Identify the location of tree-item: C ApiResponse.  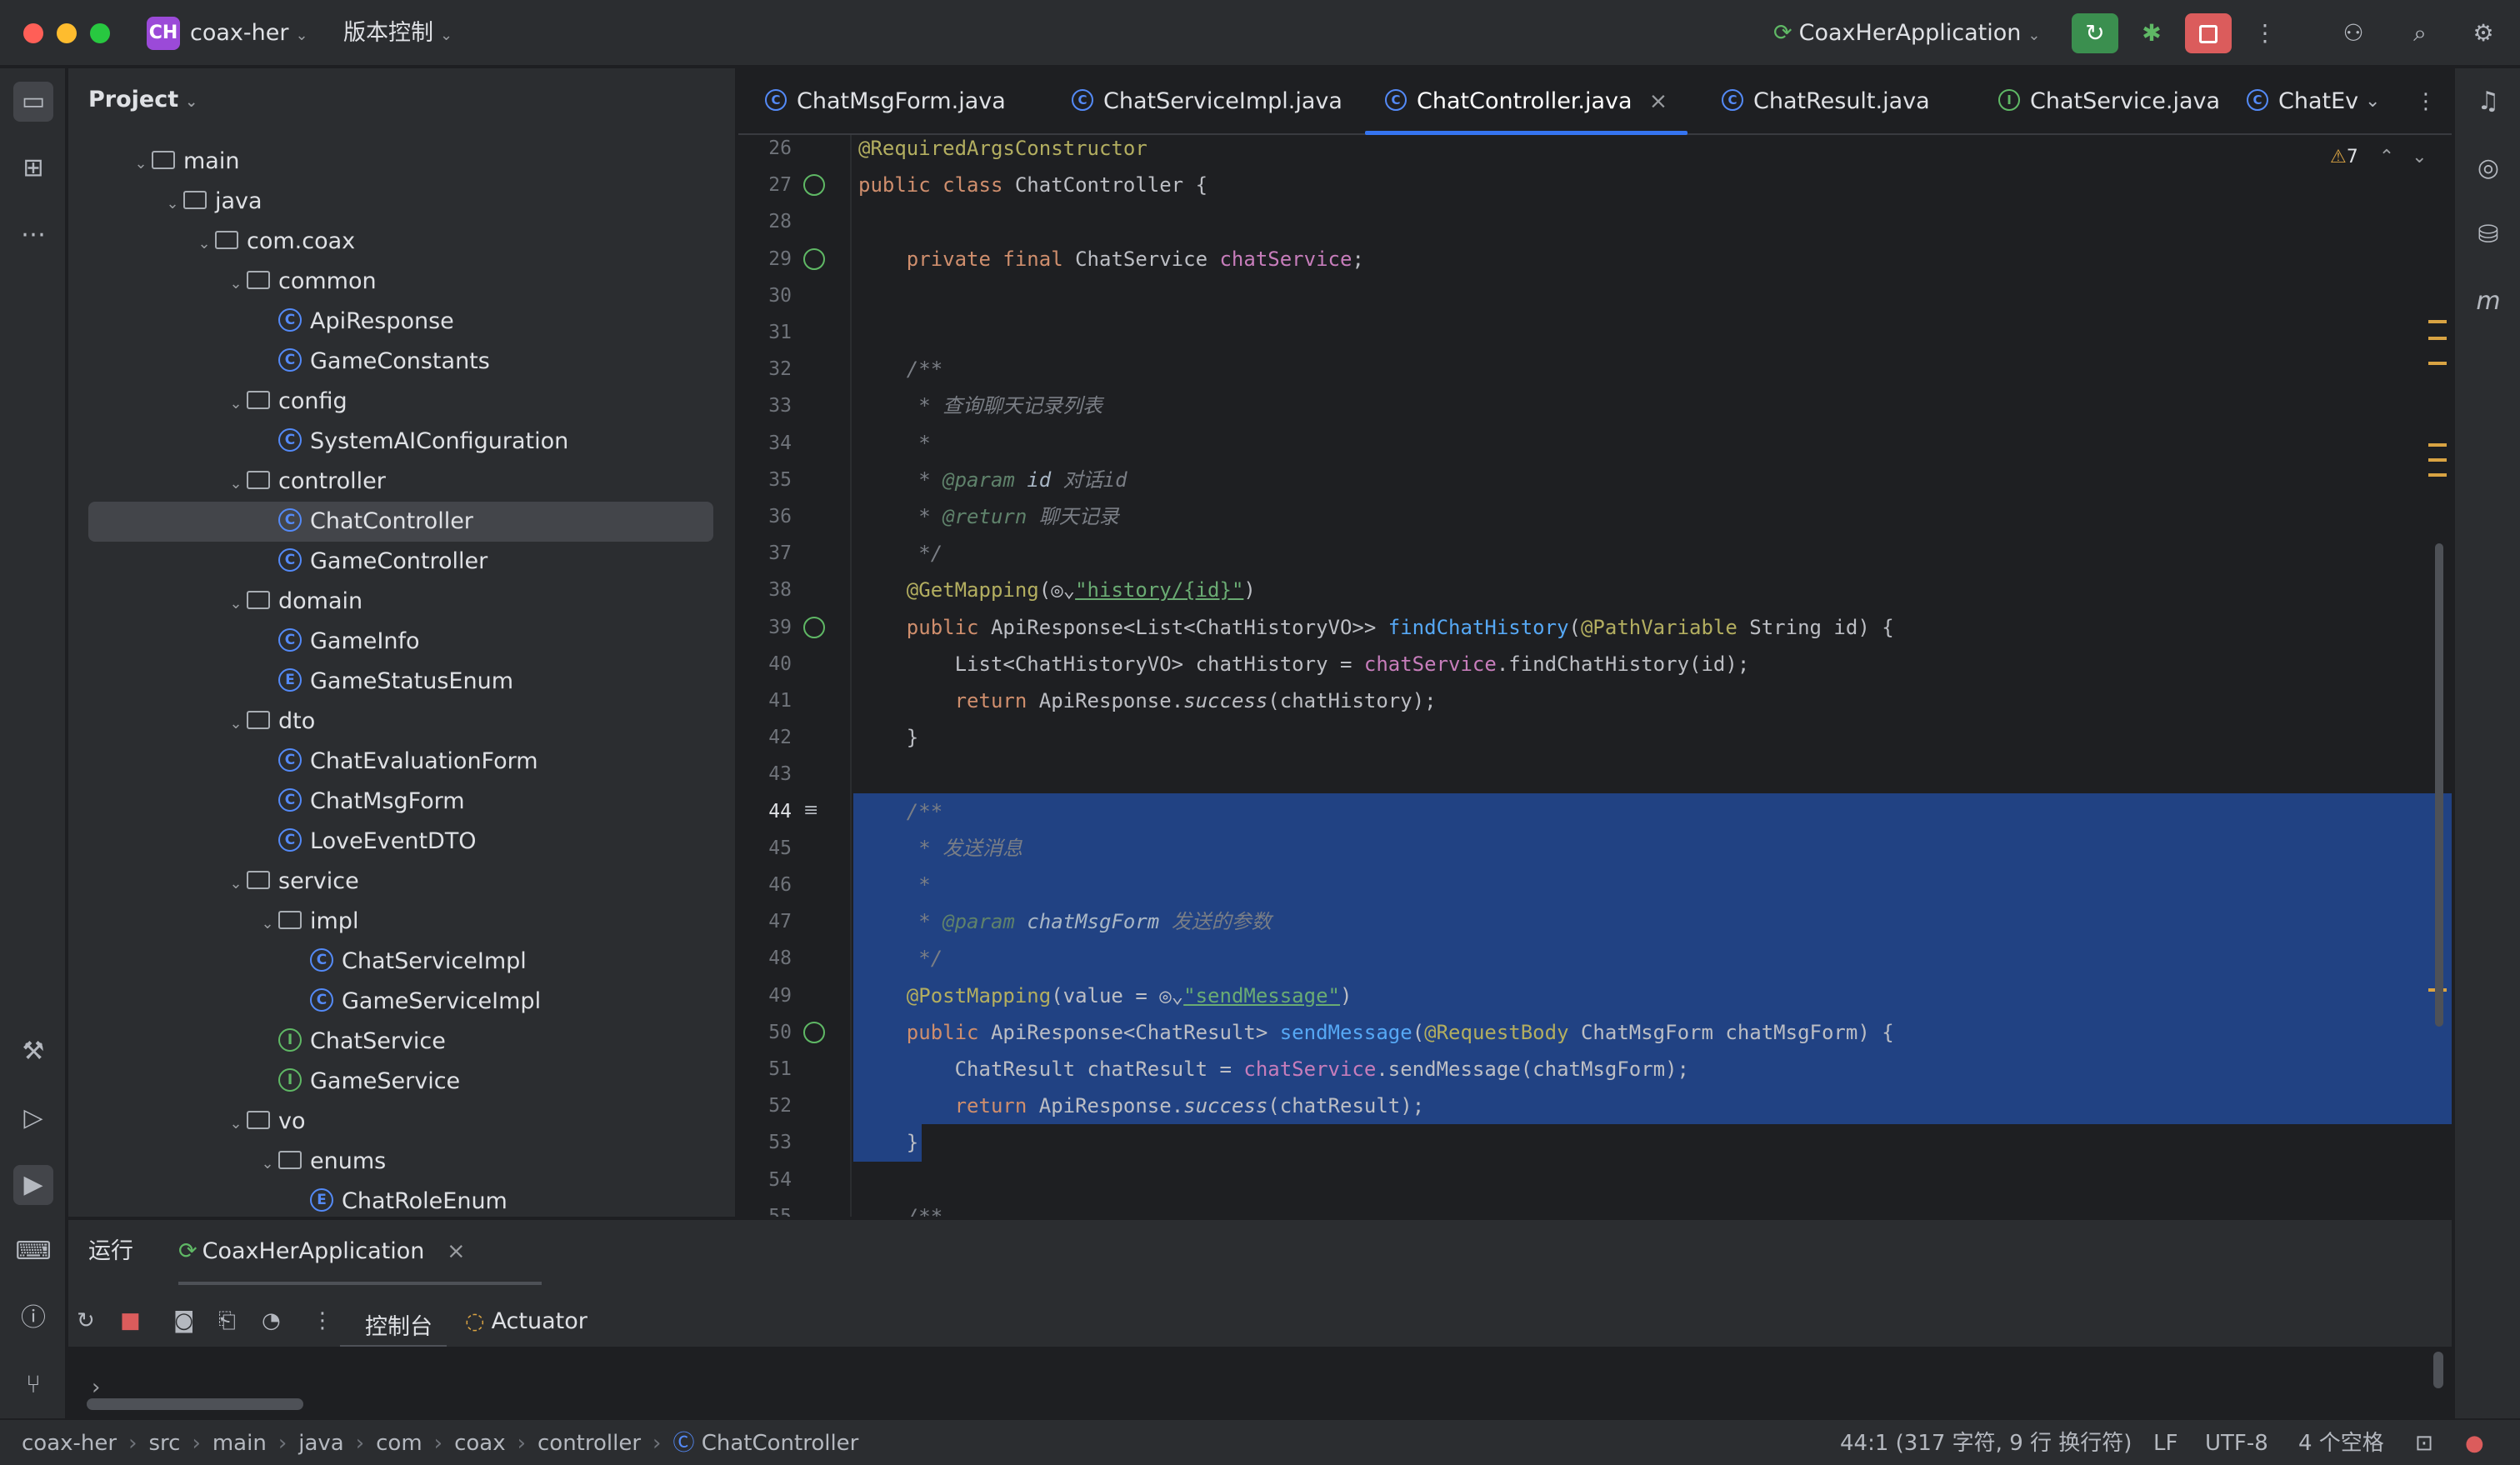
(400, 322).